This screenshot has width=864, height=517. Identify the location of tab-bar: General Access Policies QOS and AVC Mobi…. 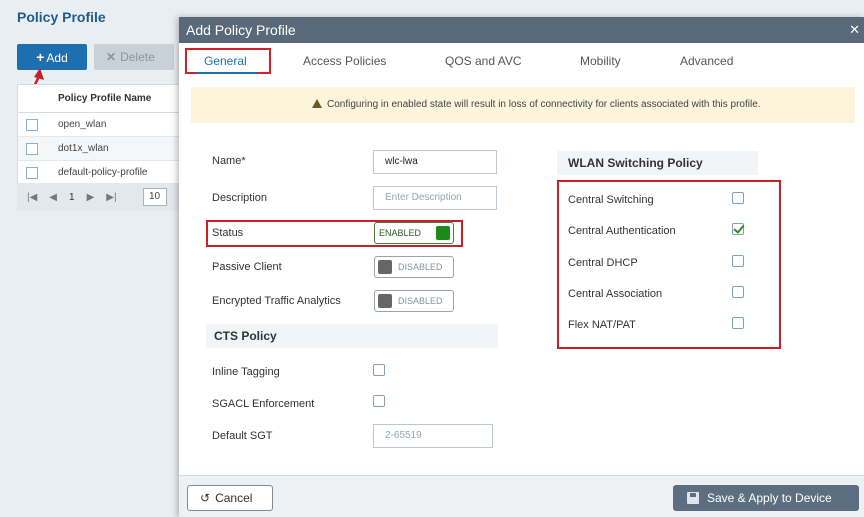
(521, 61).